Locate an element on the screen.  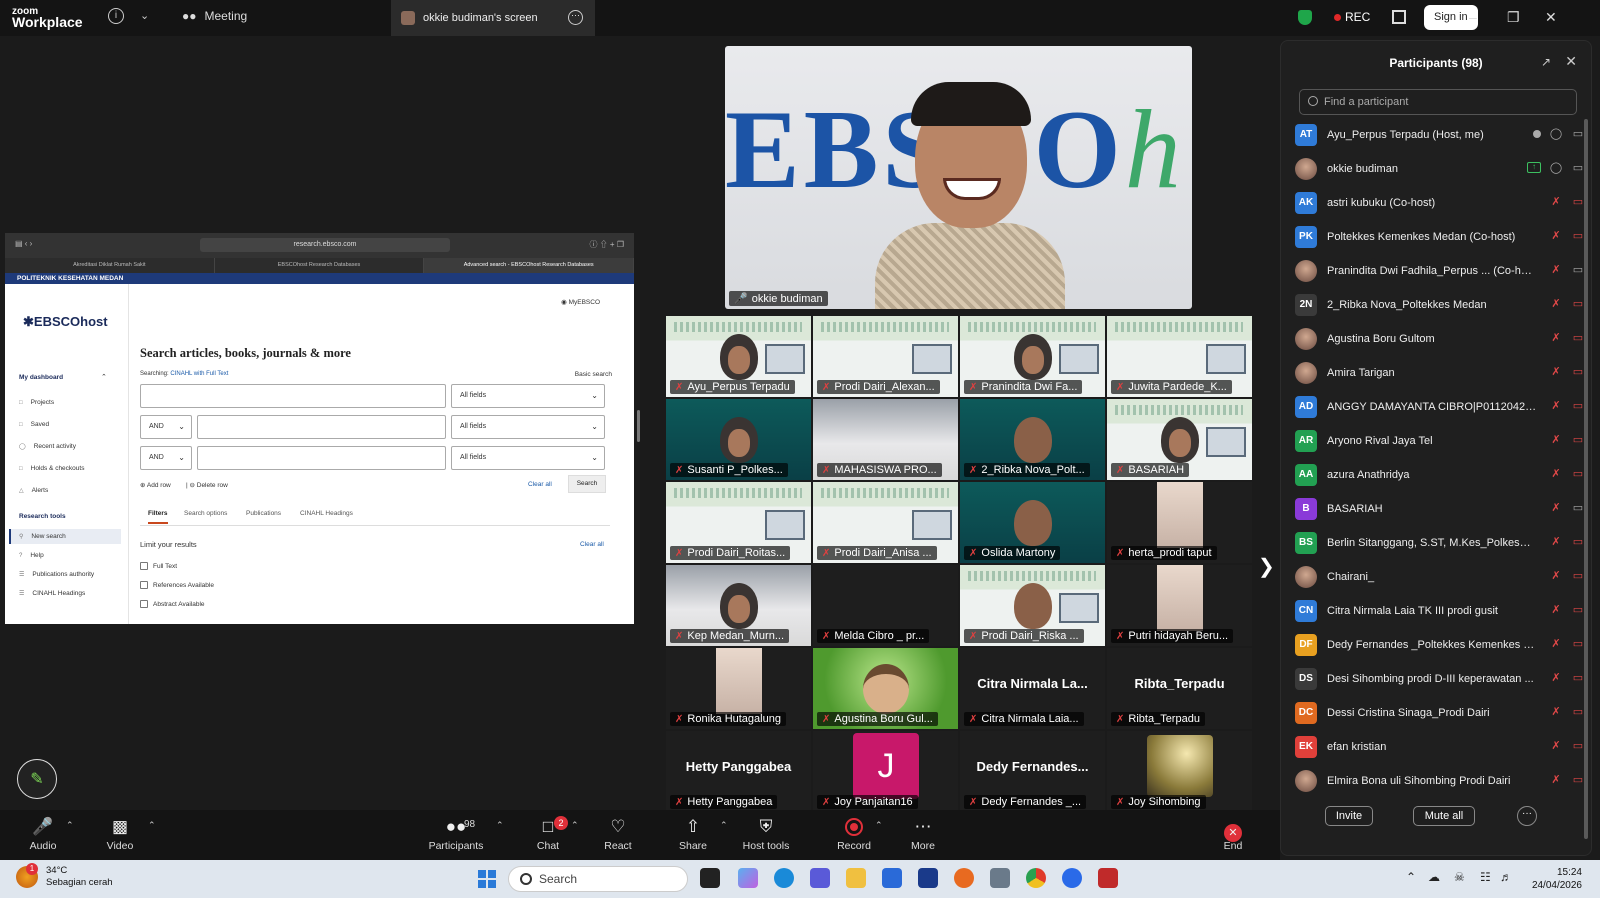
app-icon is located at coordinates (928, 878).